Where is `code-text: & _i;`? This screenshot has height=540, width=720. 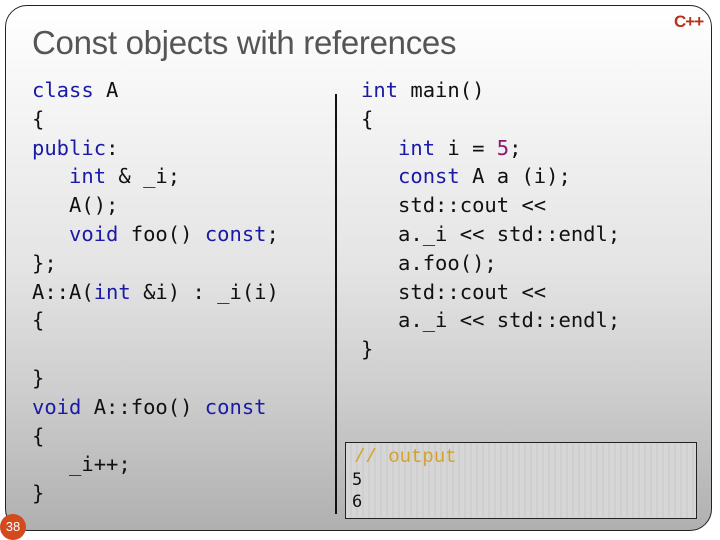
code-text: & _i; is located at coordinates (143, 176).